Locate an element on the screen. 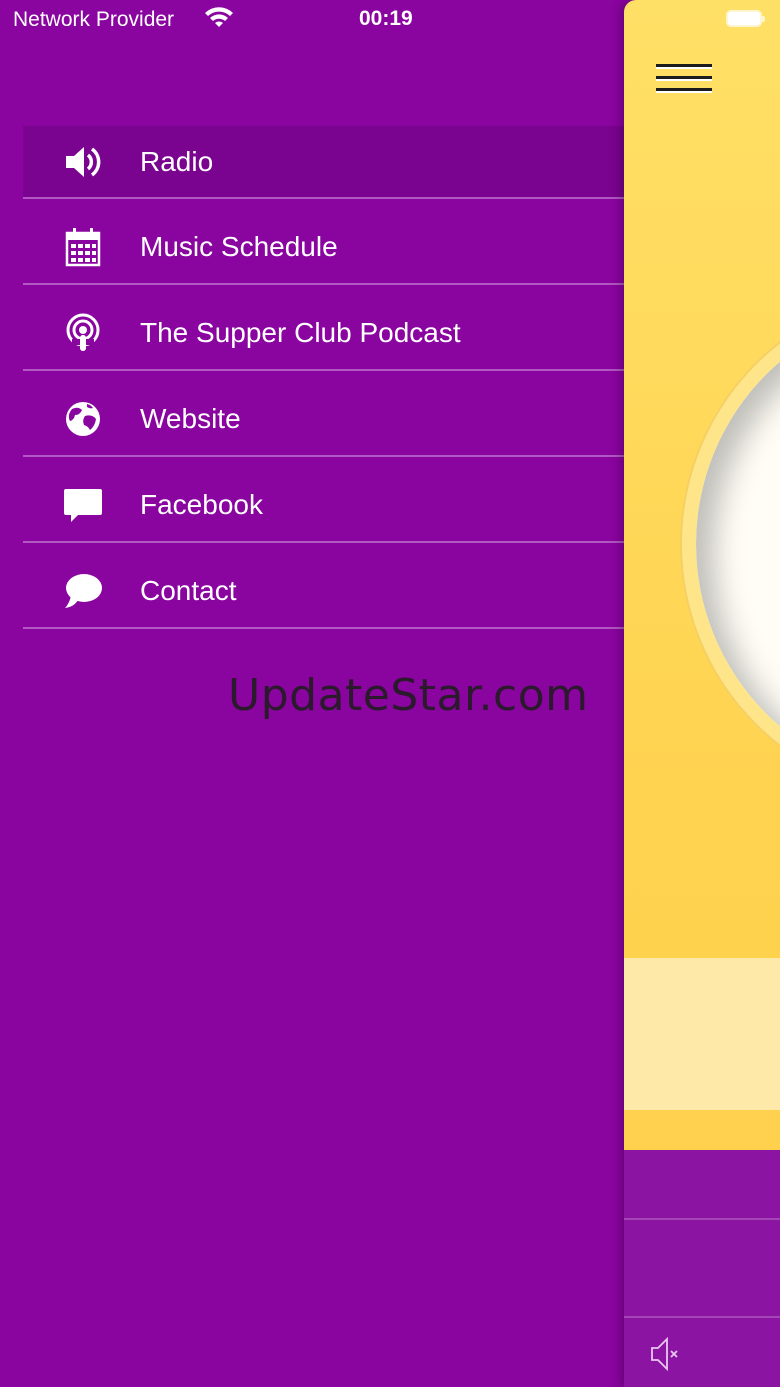  menu-item-website: Website is located at coordinates (323, 414).